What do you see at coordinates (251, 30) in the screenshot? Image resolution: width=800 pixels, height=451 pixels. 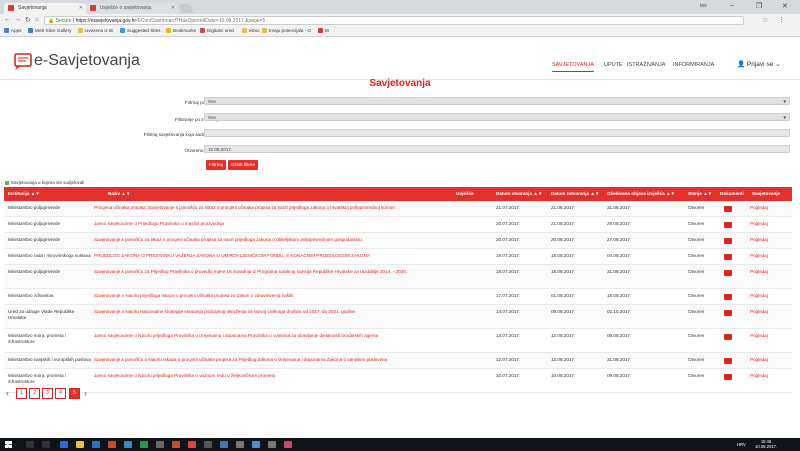 I see `bookmark-item: eDoc` at bounding box center [251, 30].